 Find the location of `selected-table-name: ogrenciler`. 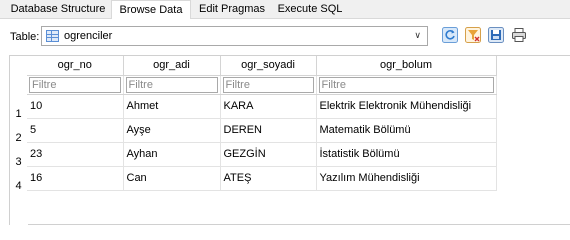

selected-table-name: ogrenciler is located at coordinates (88, 36).